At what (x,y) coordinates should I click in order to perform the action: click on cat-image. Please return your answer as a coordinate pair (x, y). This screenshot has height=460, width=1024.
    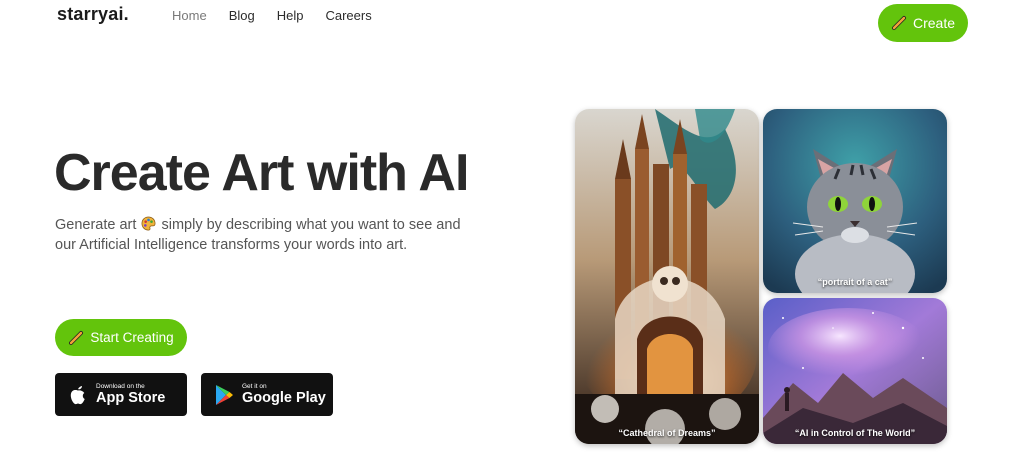
    Looking at the image, I should click on (855, 201).